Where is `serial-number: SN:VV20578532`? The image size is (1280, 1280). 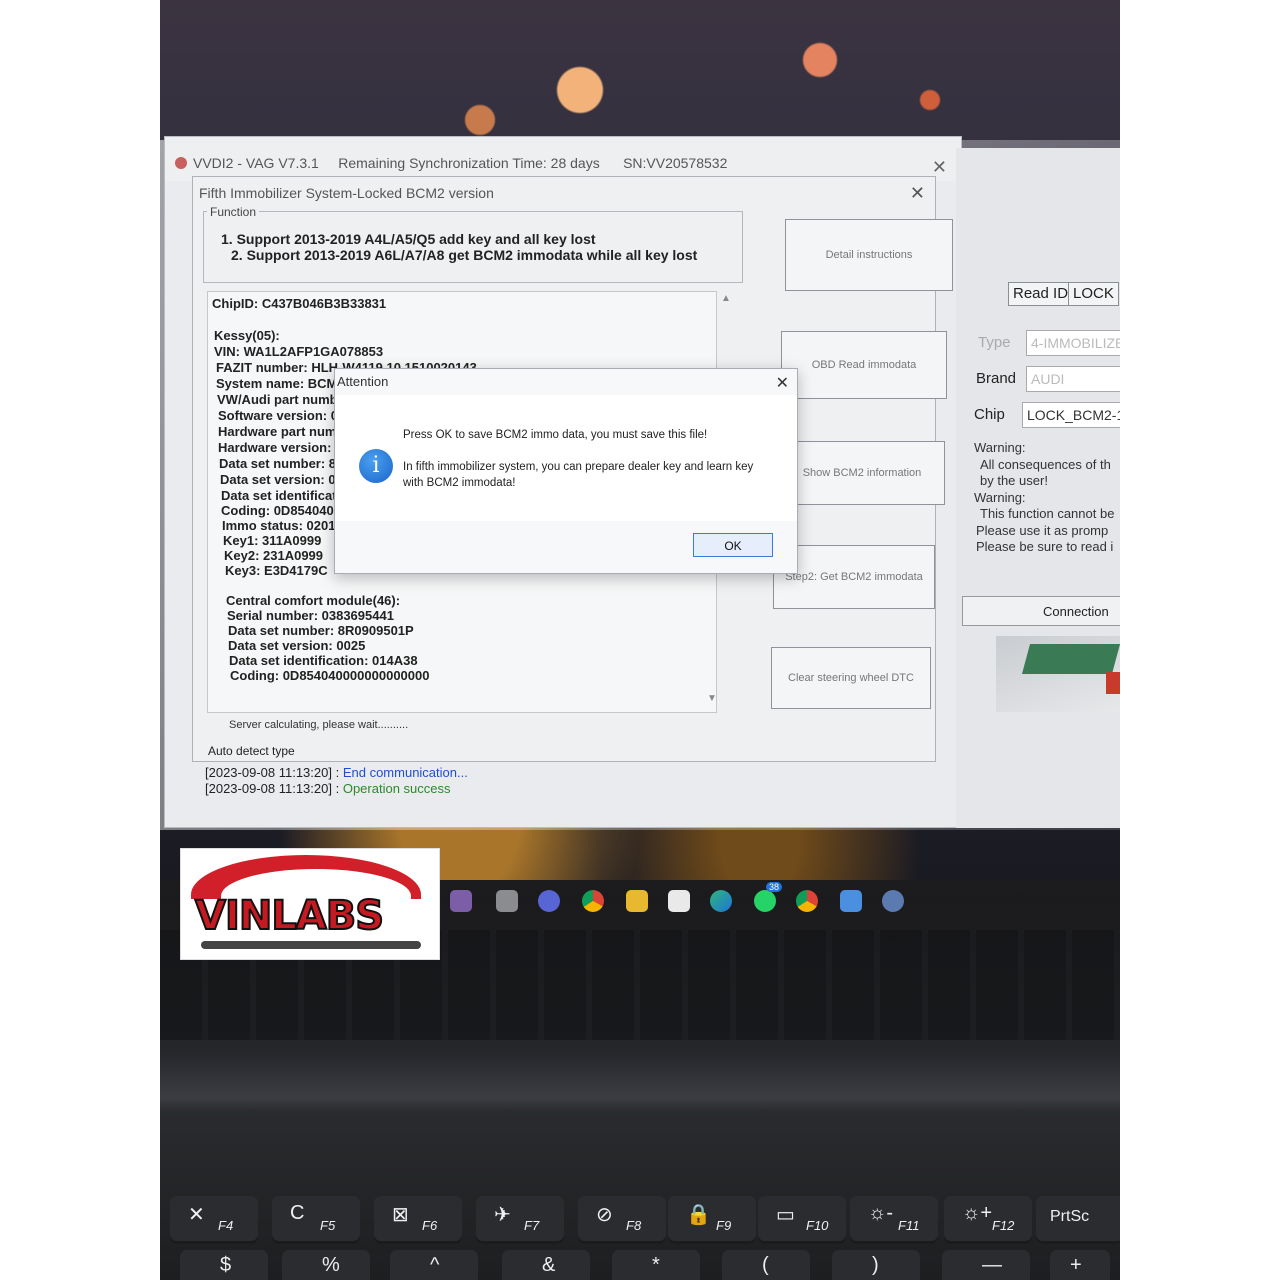 serial-number: SN:VV20578532 is located at coordinates (675, 163).